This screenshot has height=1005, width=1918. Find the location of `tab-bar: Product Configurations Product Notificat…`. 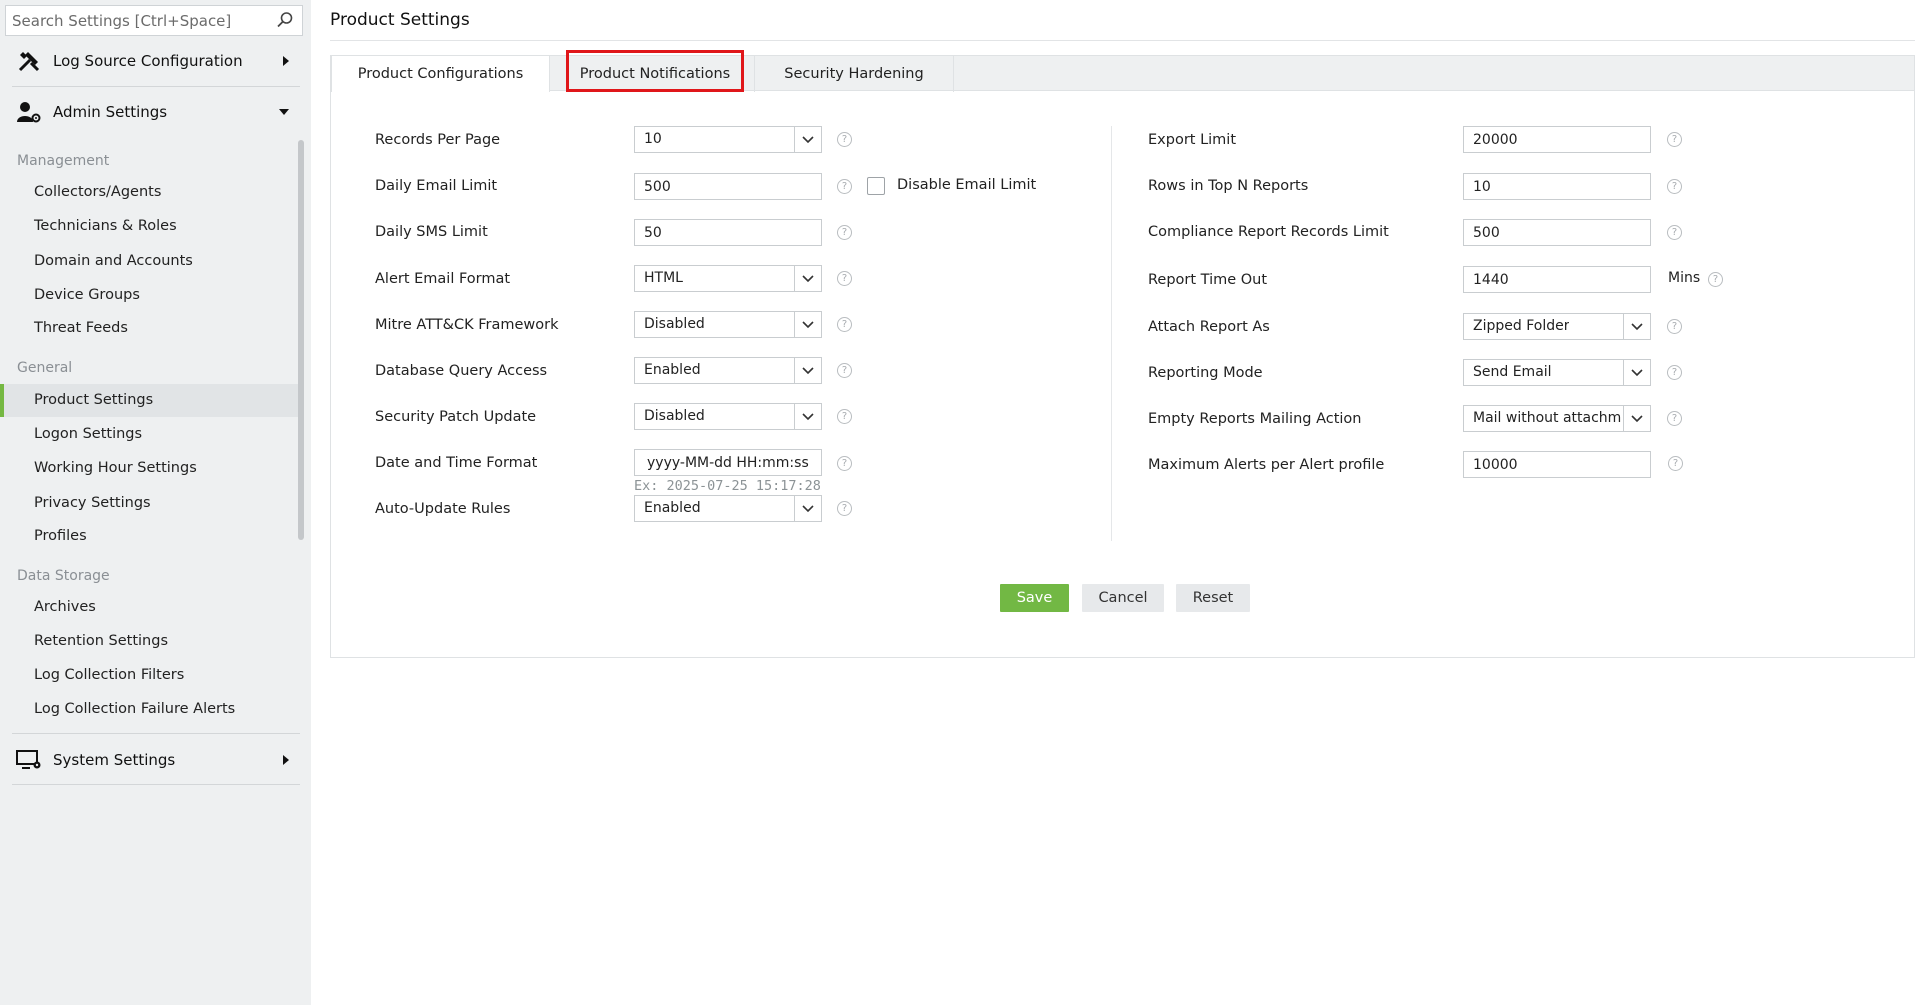

tab-bar: Product Configurations Product Notificat… is located at coordinates (1122, 71).